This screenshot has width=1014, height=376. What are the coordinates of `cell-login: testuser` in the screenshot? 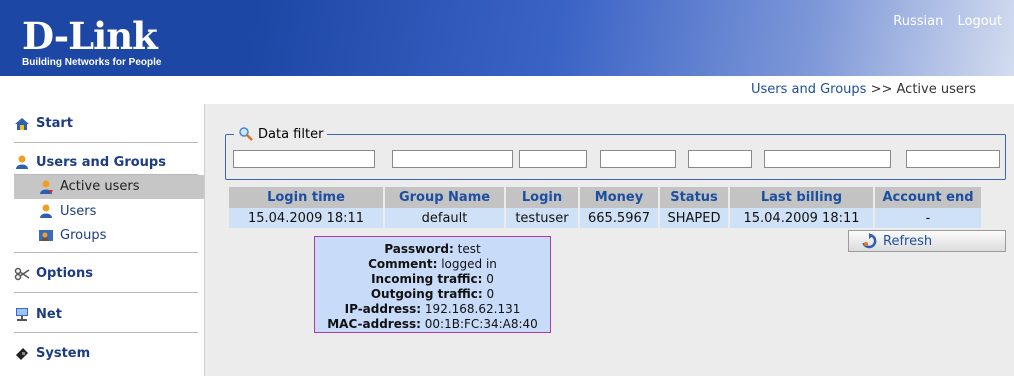 It's located at (542, 218).